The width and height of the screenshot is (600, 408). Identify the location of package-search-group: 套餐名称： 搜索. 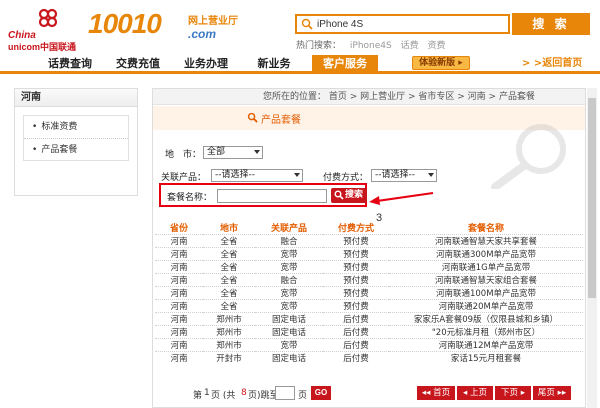
(263, 195).